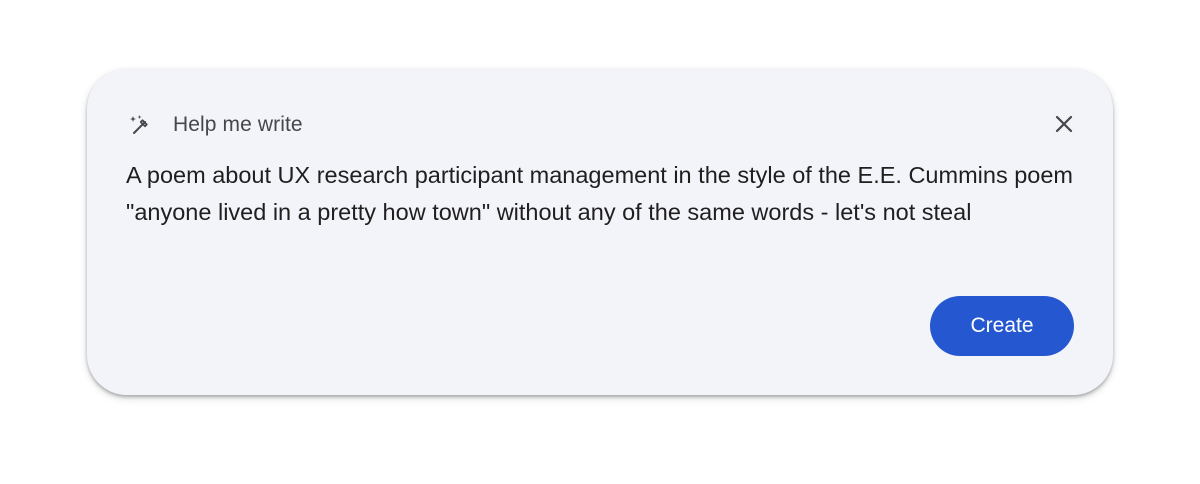 The height and width of the screenshot is (484, 1200). I want to click on magic-pen-icon, so click(139, 125).